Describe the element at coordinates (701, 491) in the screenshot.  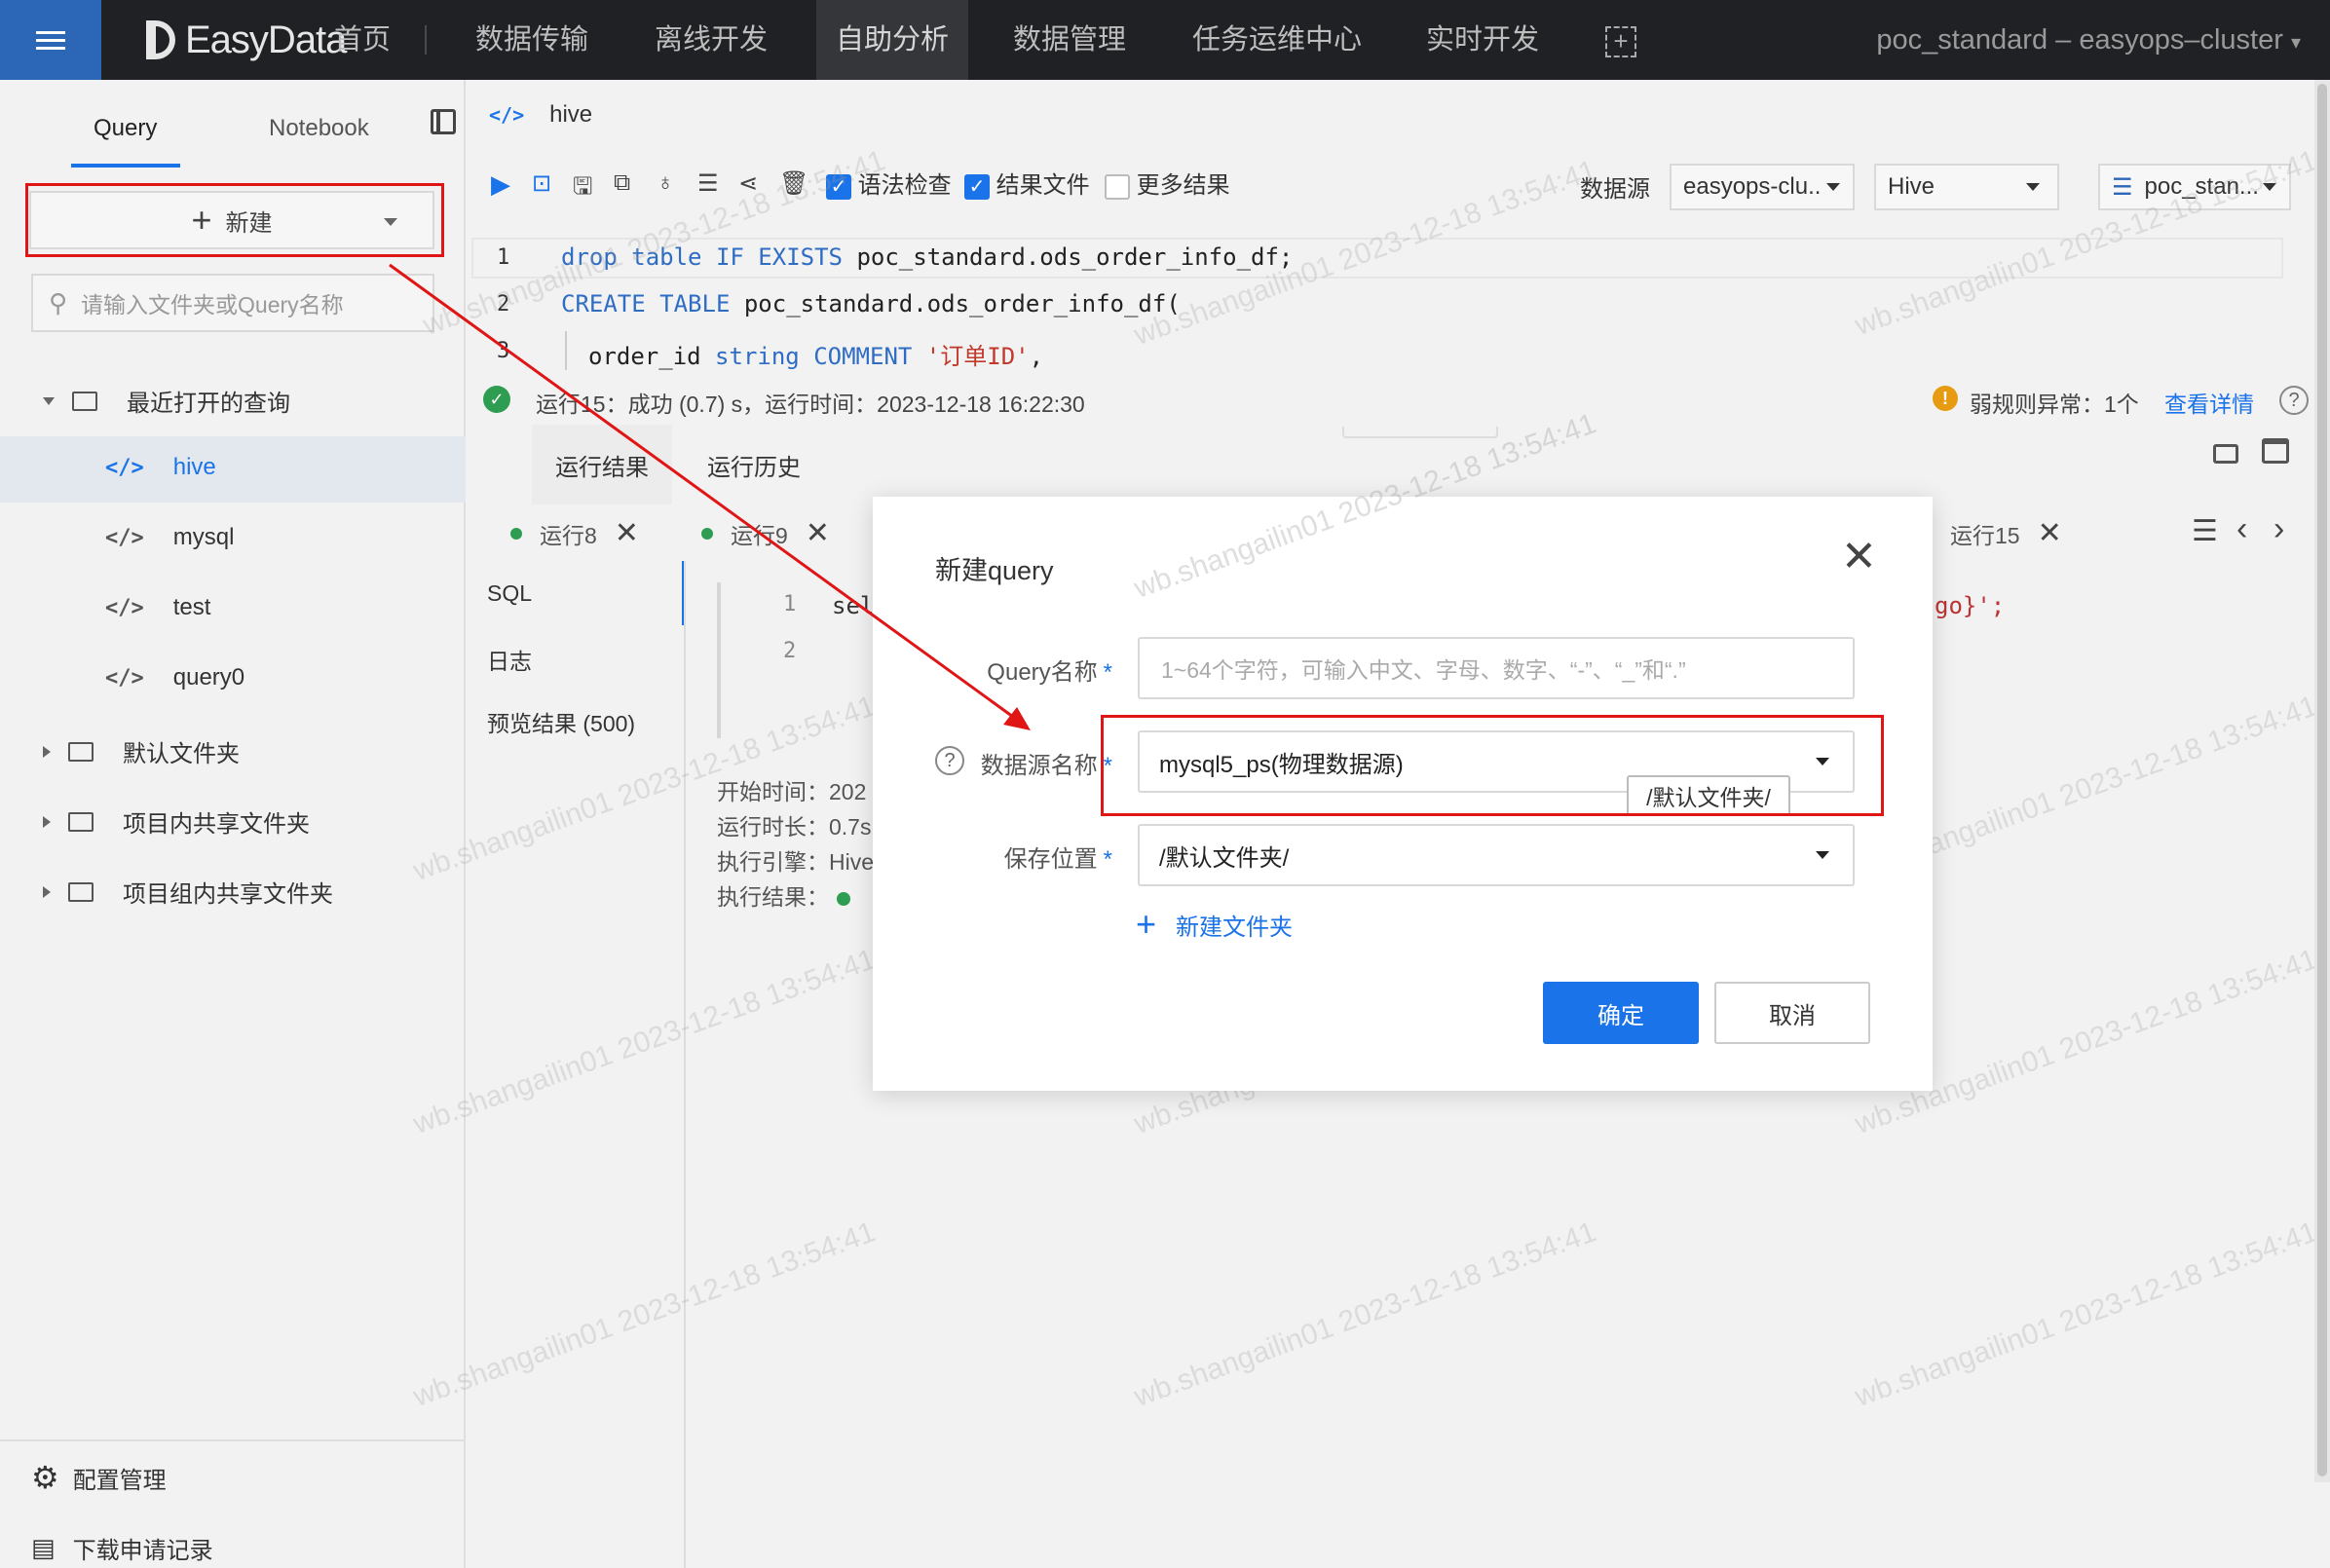
I see `arrow-line` at that location.